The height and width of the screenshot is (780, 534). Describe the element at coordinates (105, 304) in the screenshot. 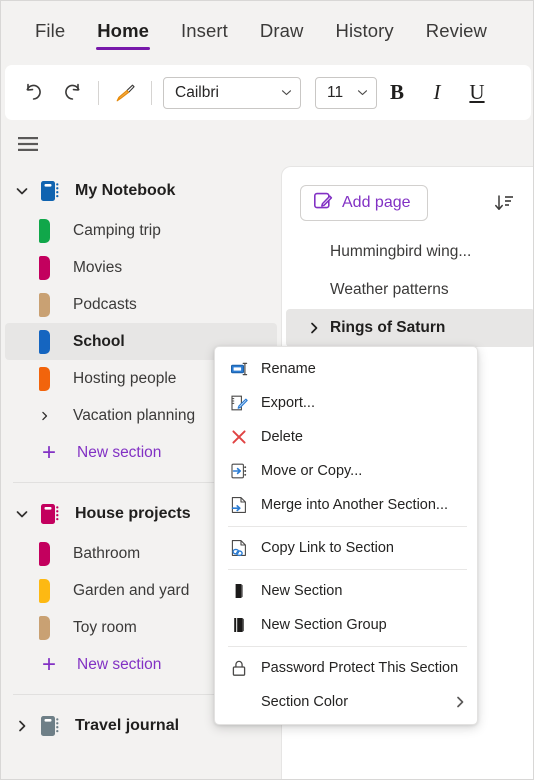

I see `section-label: Podcasts` at that location.